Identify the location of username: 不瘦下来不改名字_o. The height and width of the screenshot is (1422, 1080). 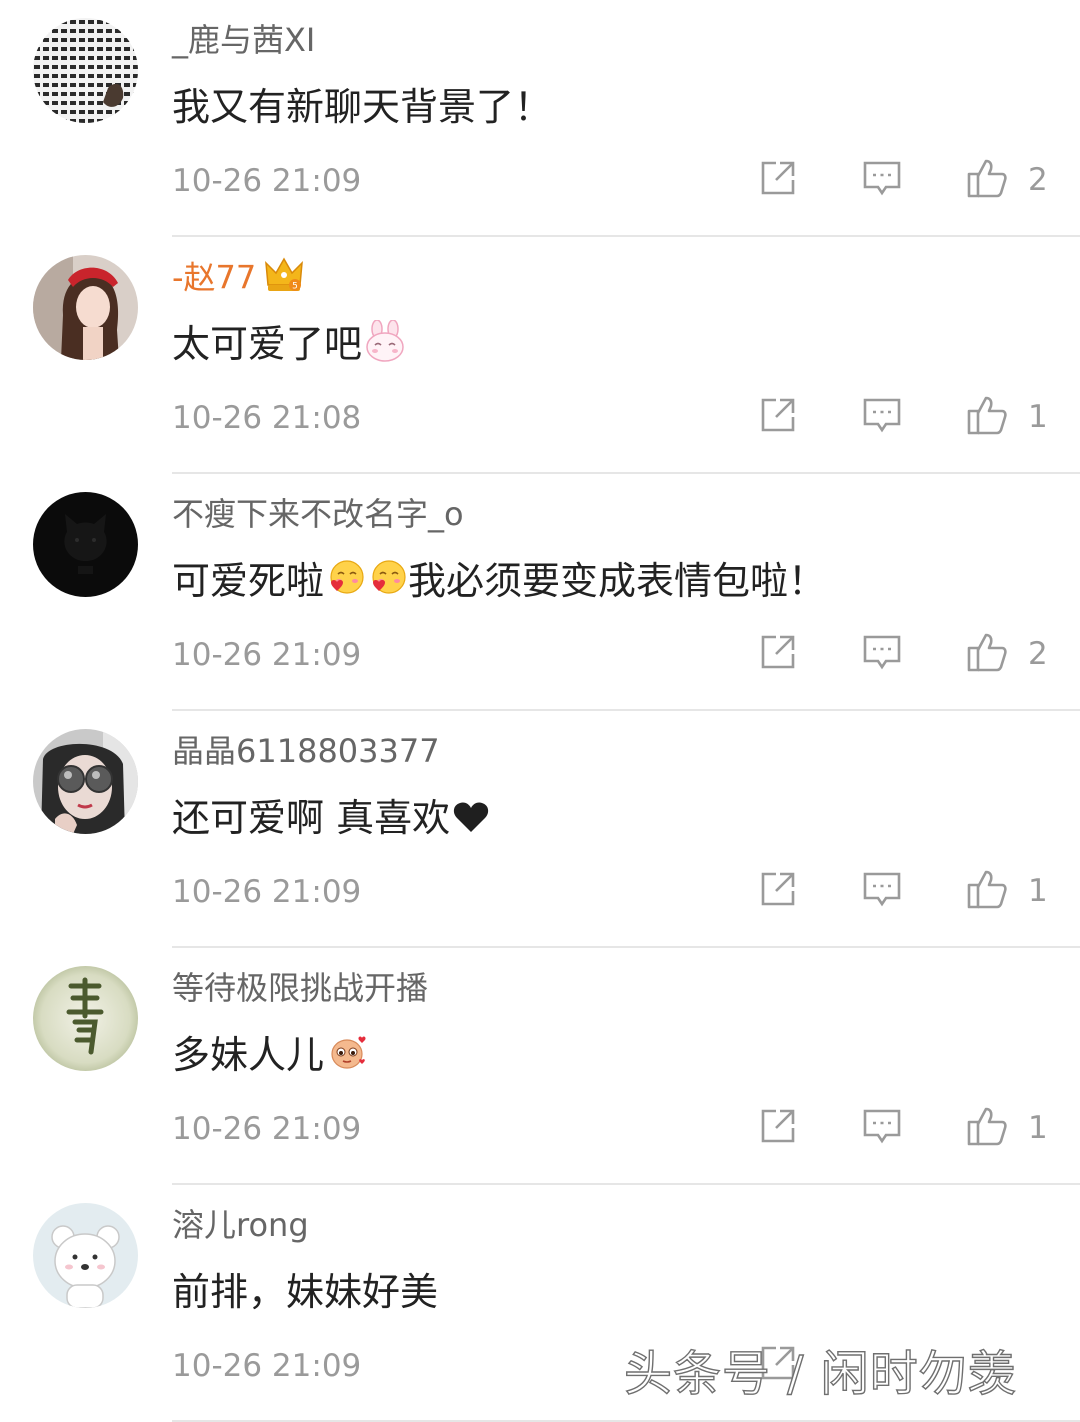
(318, 514).